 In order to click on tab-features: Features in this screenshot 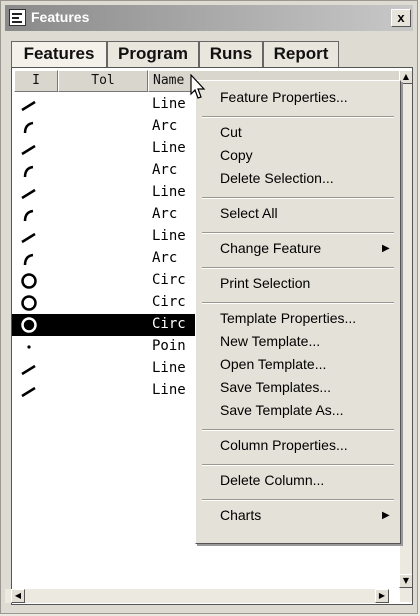, I will do `click(59, 54)`.